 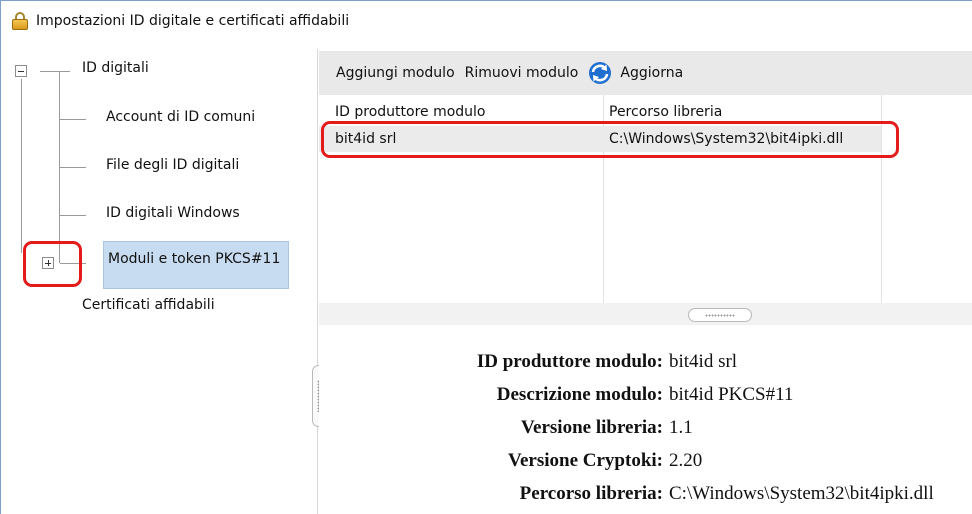 I want to click on toolbar: Aggiungi modulo Rimuovi modulo Aggiorna, so click(x=645, y=73).